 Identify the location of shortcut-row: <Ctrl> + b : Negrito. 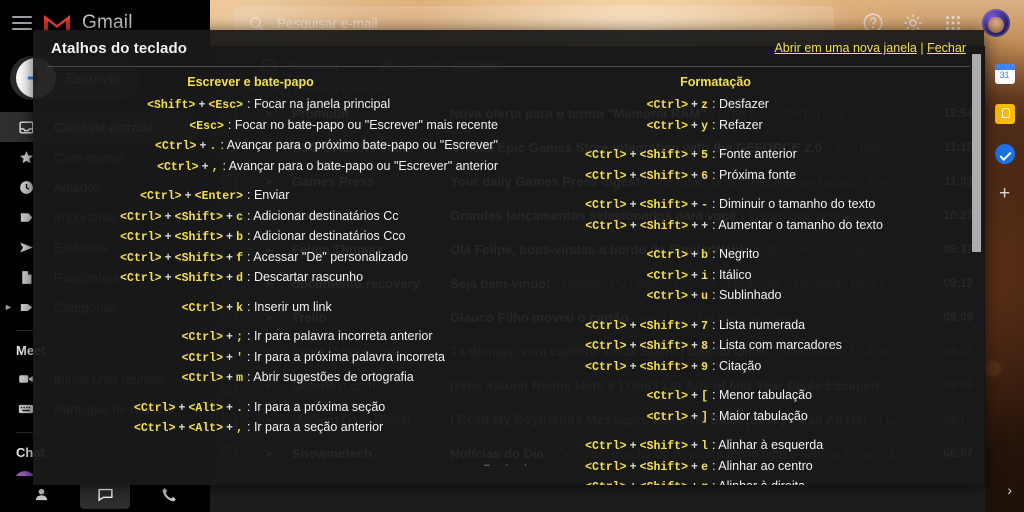
(735, 255).